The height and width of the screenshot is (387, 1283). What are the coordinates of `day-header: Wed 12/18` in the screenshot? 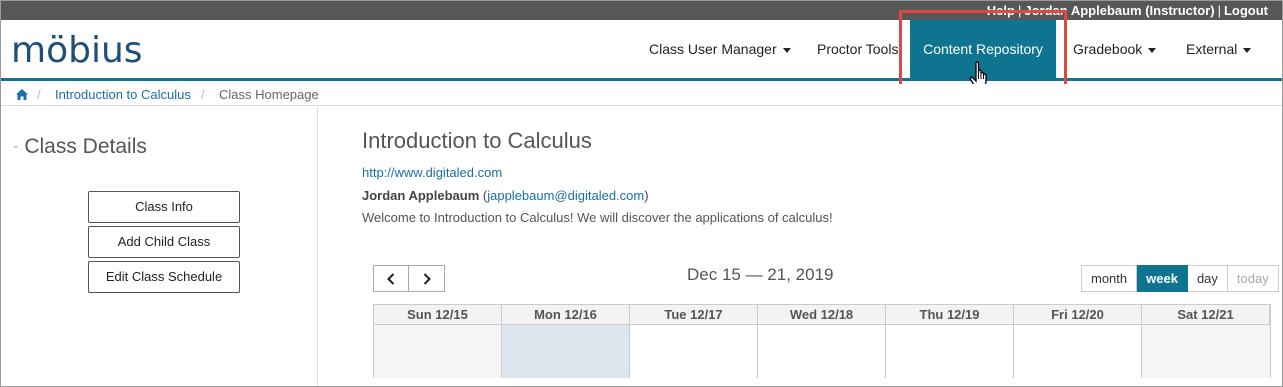 It's located at (822, 315).